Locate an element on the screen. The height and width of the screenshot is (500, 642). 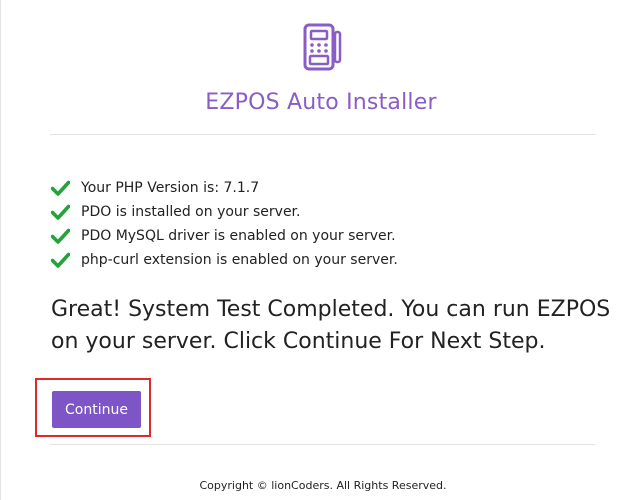
check-item-php-version: Your PHP Version is: 7.1.7 is located at coordinates (224, 188).